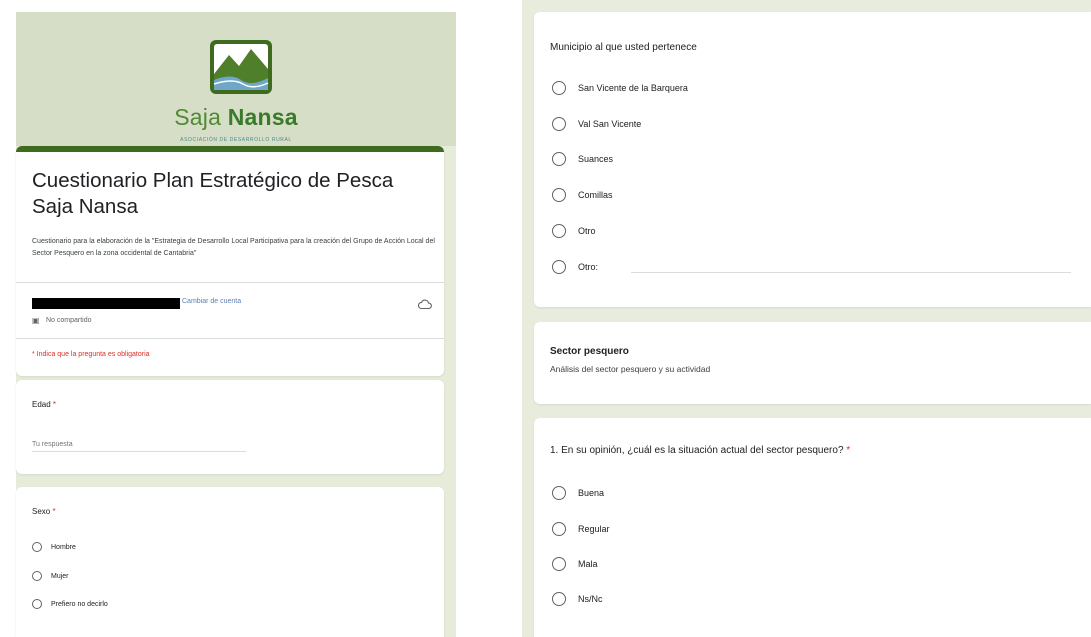 This screenshot has height=637, width=1091. What do you see at coordinates (595, 195) in the screenshot?
I see `option-label: Comillas` at bounding box center [595, 195].